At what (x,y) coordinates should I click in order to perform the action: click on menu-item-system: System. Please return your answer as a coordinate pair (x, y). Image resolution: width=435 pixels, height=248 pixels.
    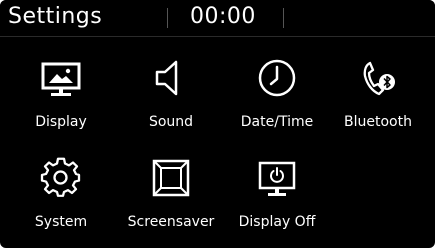
    Looking at the image, I should click on (61, 188).